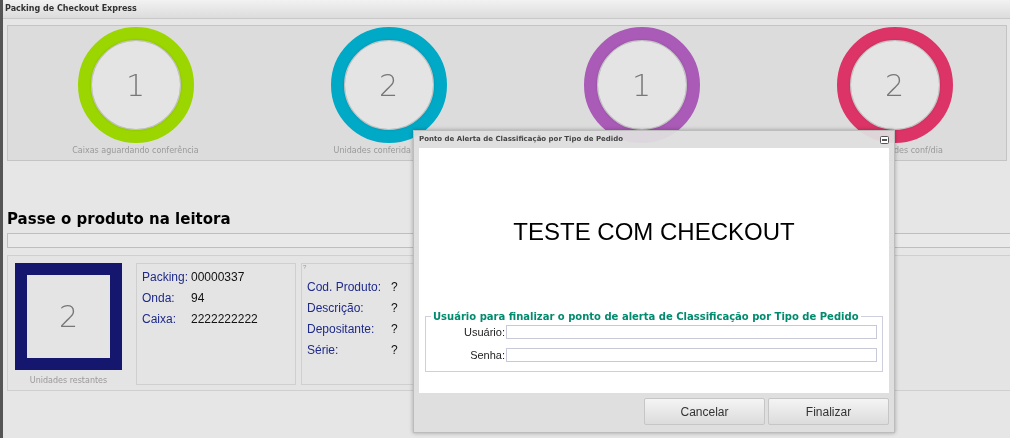 The width and height of the screenshot is (1010, 438). Describe the element at coordinates (336, 308) in the screenshot. I see `info-label: Descrição:` at that location.